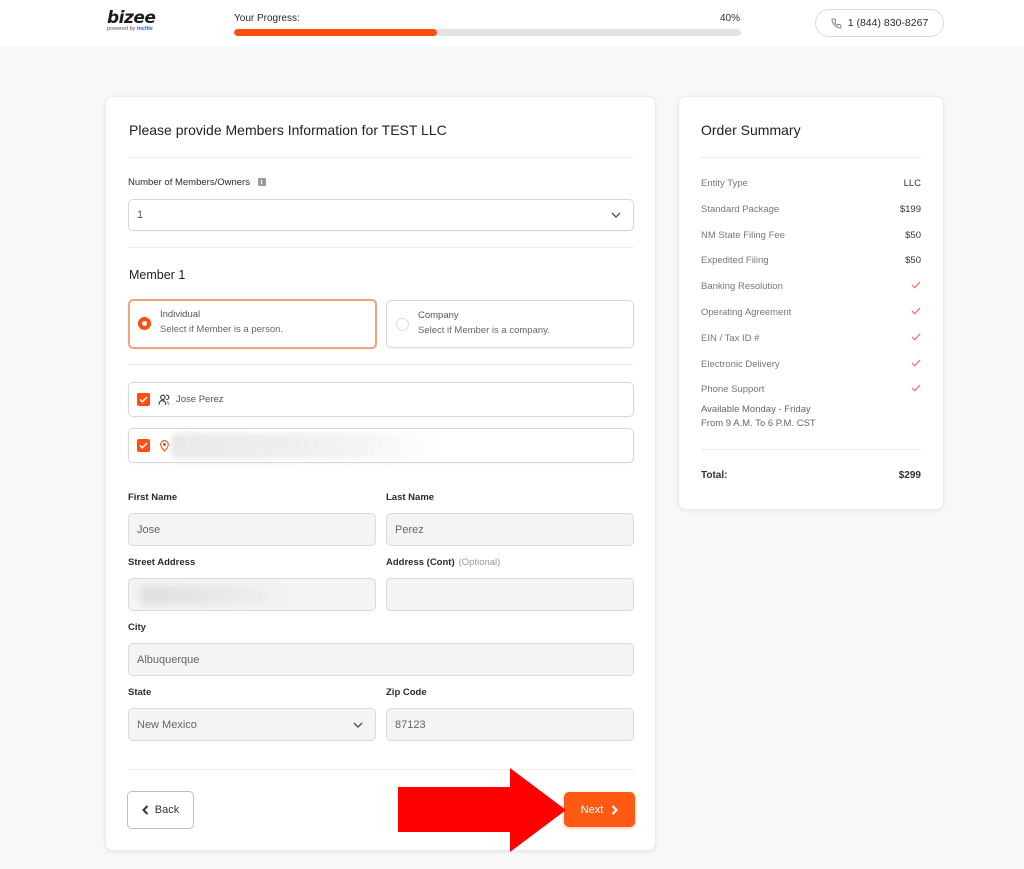 This screenshot has height=869, width=1024. What do you see at coordinates (164, 446) in the screenshot?
I see `location-pin-icon` at bounding box center [164, 446].